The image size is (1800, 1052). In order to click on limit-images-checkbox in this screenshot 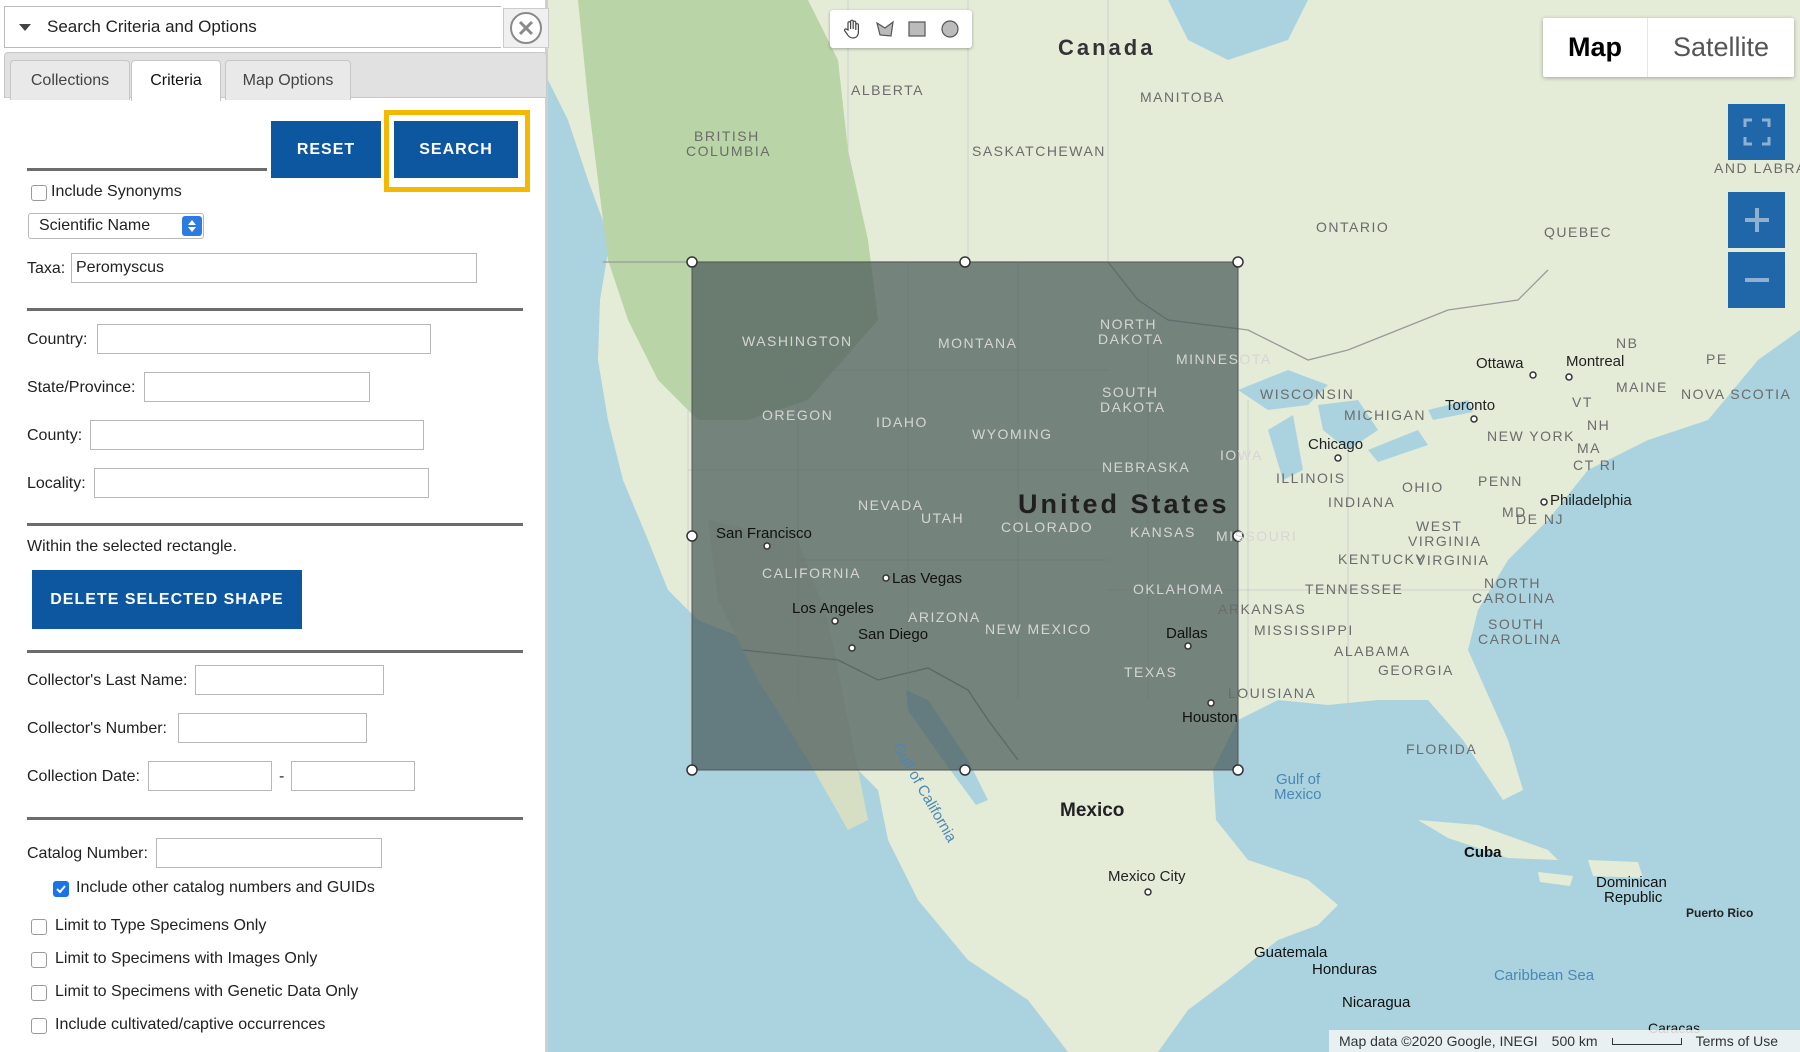, I will do `click(39, 960)`.